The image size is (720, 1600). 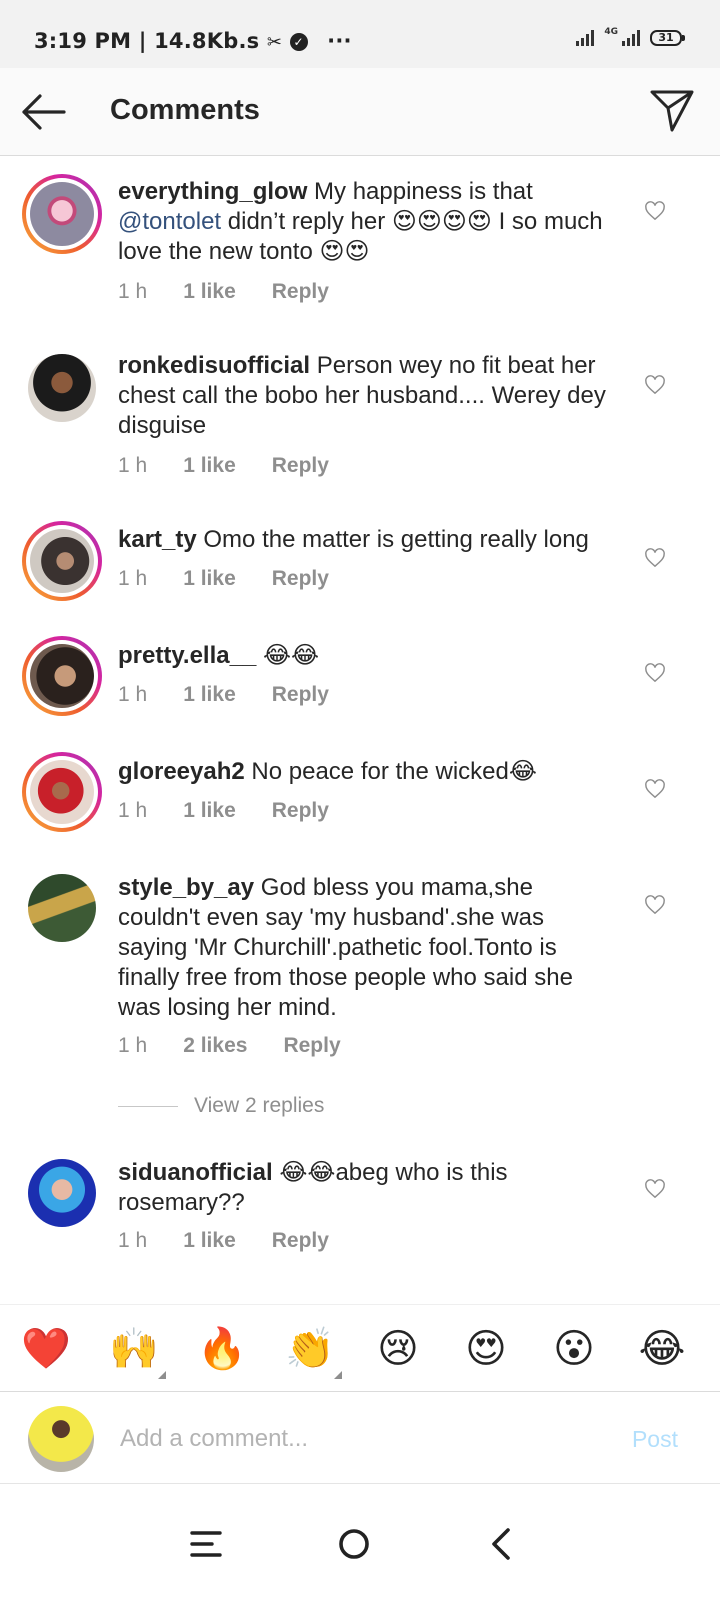 What do you see at coordinates (61, 1439) in the screenshot?
I see `my-avatar` at bounding box center [61, 1439].